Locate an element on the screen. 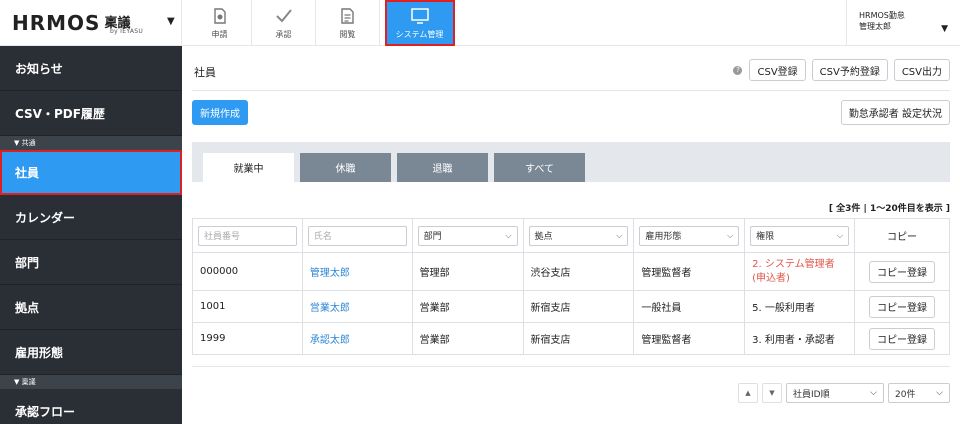 The height and width of the screenshot is (424, 960). filter-row: 社員番号 氏名 部門 ⌵ 拠点 ⌵ 雇用形態 ⌵ 権限 ⌵ コピー is located at coordinates (571, 235).